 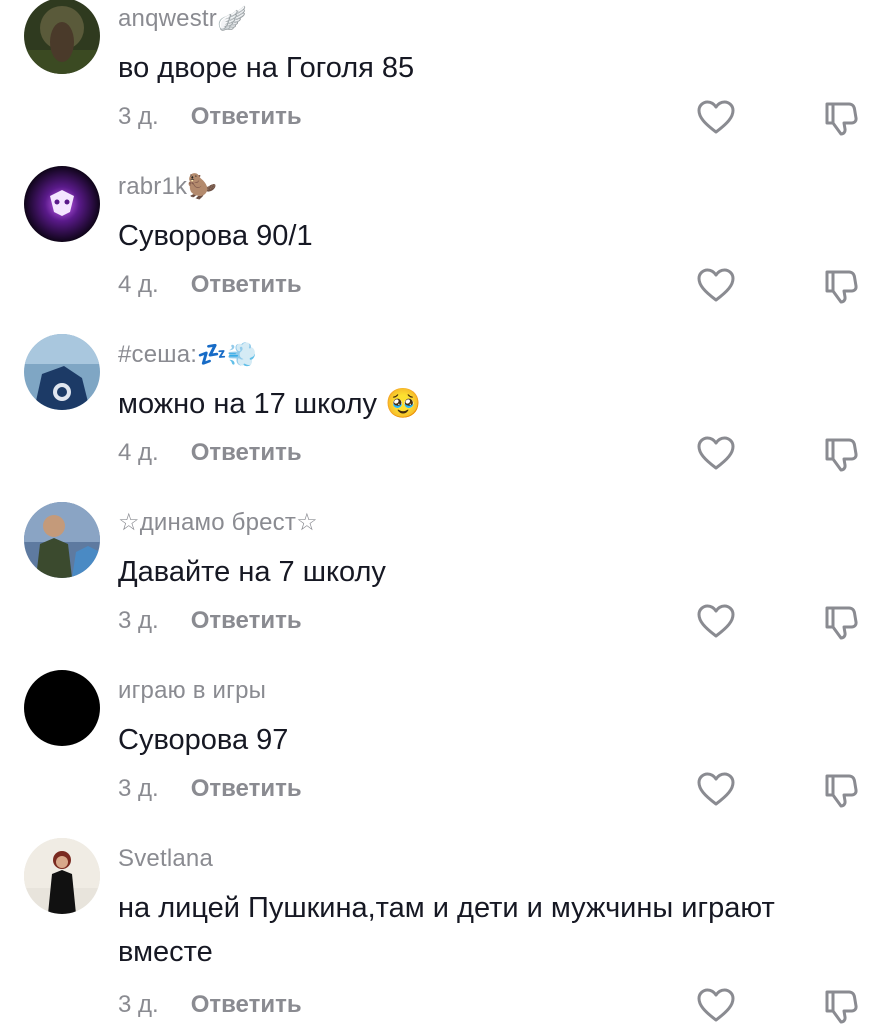 I want to click on comment-username: #сеша:💤💨, so click(x=187, y=355).